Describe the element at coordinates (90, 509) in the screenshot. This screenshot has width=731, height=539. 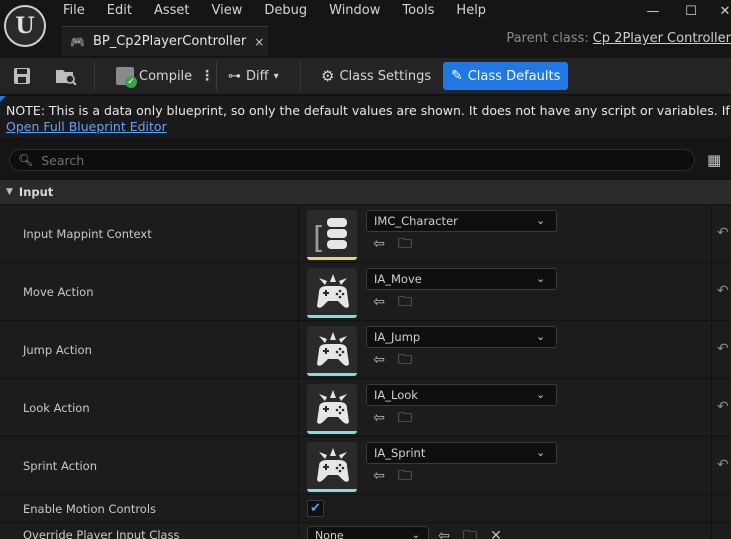
I see `property-name: Enable Motion Controls` at that location.